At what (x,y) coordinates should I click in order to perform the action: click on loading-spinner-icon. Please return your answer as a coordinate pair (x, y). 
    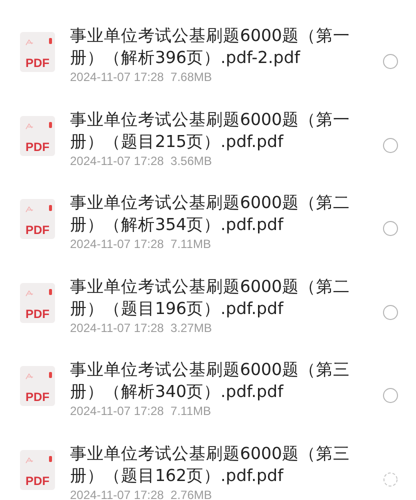
    Looking at the image, I should click on (390, 479).